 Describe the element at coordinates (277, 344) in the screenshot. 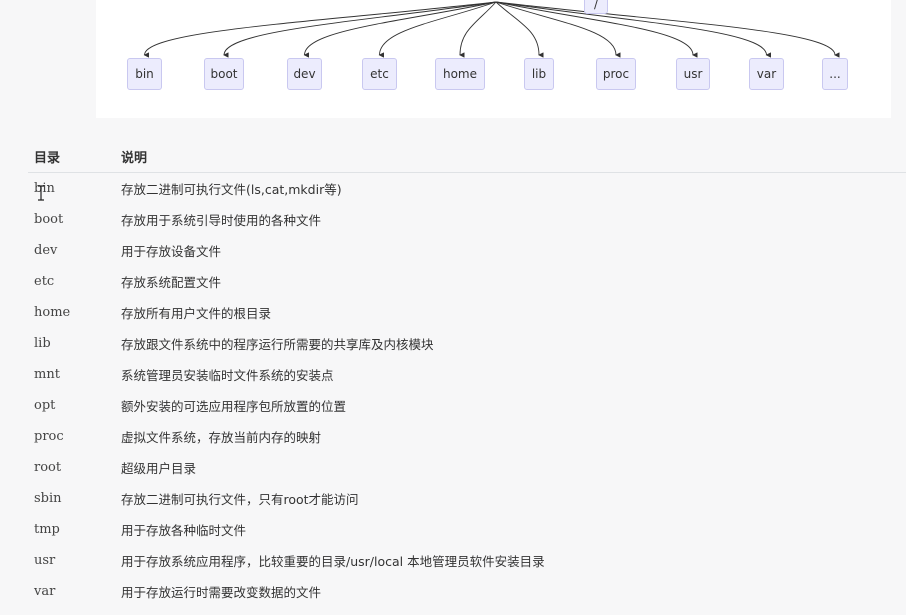

I see `directory-description: 存放跟文件系统中的程序运行所需要的共享库及内核模块` at that location.